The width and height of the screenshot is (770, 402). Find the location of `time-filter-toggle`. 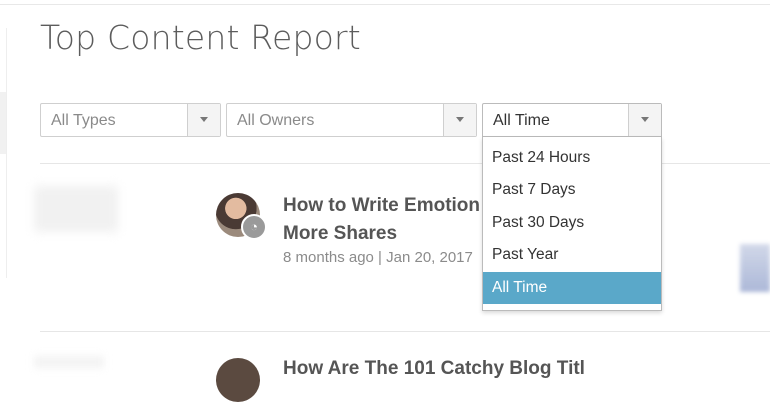

time-filter-toggle is located at coordinates (644, 120).